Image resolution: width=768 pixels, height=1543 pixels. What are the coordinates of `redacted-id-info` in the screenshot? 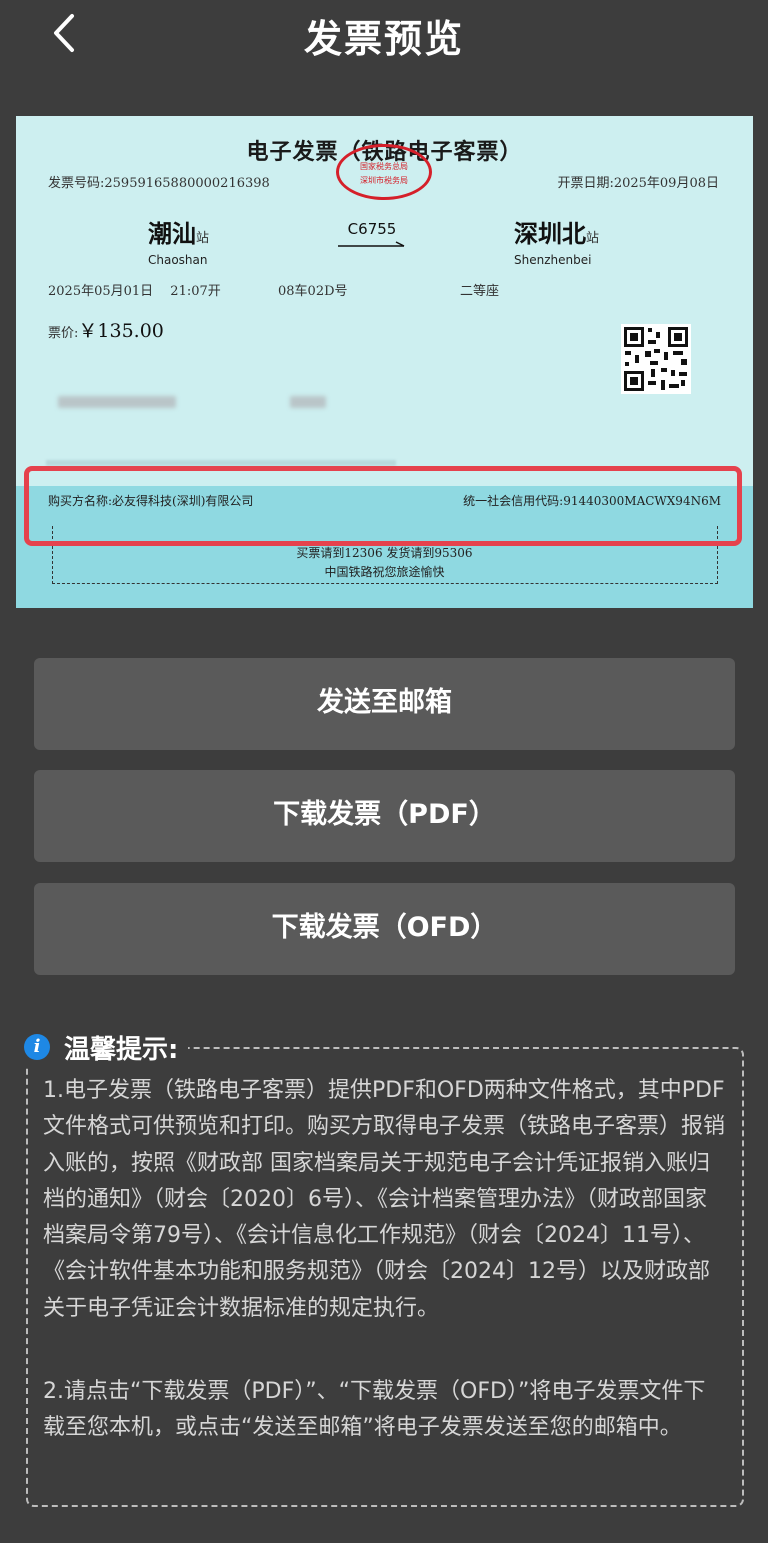 It's located at (308, 402).